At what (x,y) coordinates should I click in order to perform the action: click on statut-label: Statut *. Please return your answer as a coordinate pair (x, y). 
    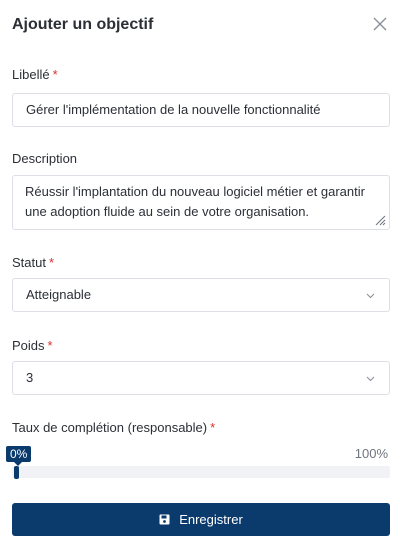
    Looking at the image, I should click on (33, 262).